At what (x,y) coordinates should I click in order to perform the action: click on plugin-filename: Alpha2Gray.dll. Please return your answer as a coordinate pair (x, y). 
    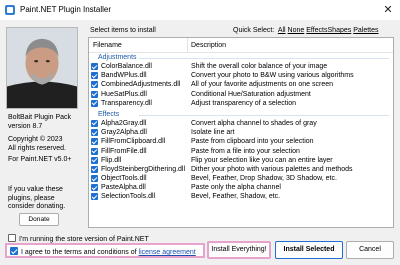
    Looking at the image, I should click on (124, 123).